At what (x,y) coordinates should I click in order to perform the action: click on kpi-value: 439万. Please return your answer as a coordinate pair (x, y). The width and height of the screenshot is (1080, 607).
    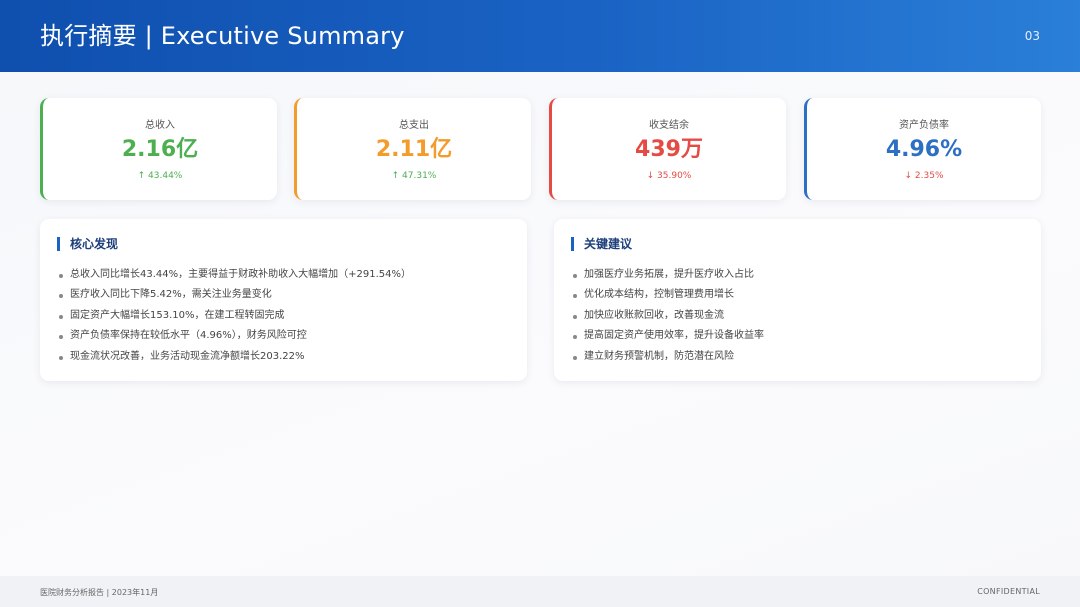
    Looking at the image, I should click on (669, 149).